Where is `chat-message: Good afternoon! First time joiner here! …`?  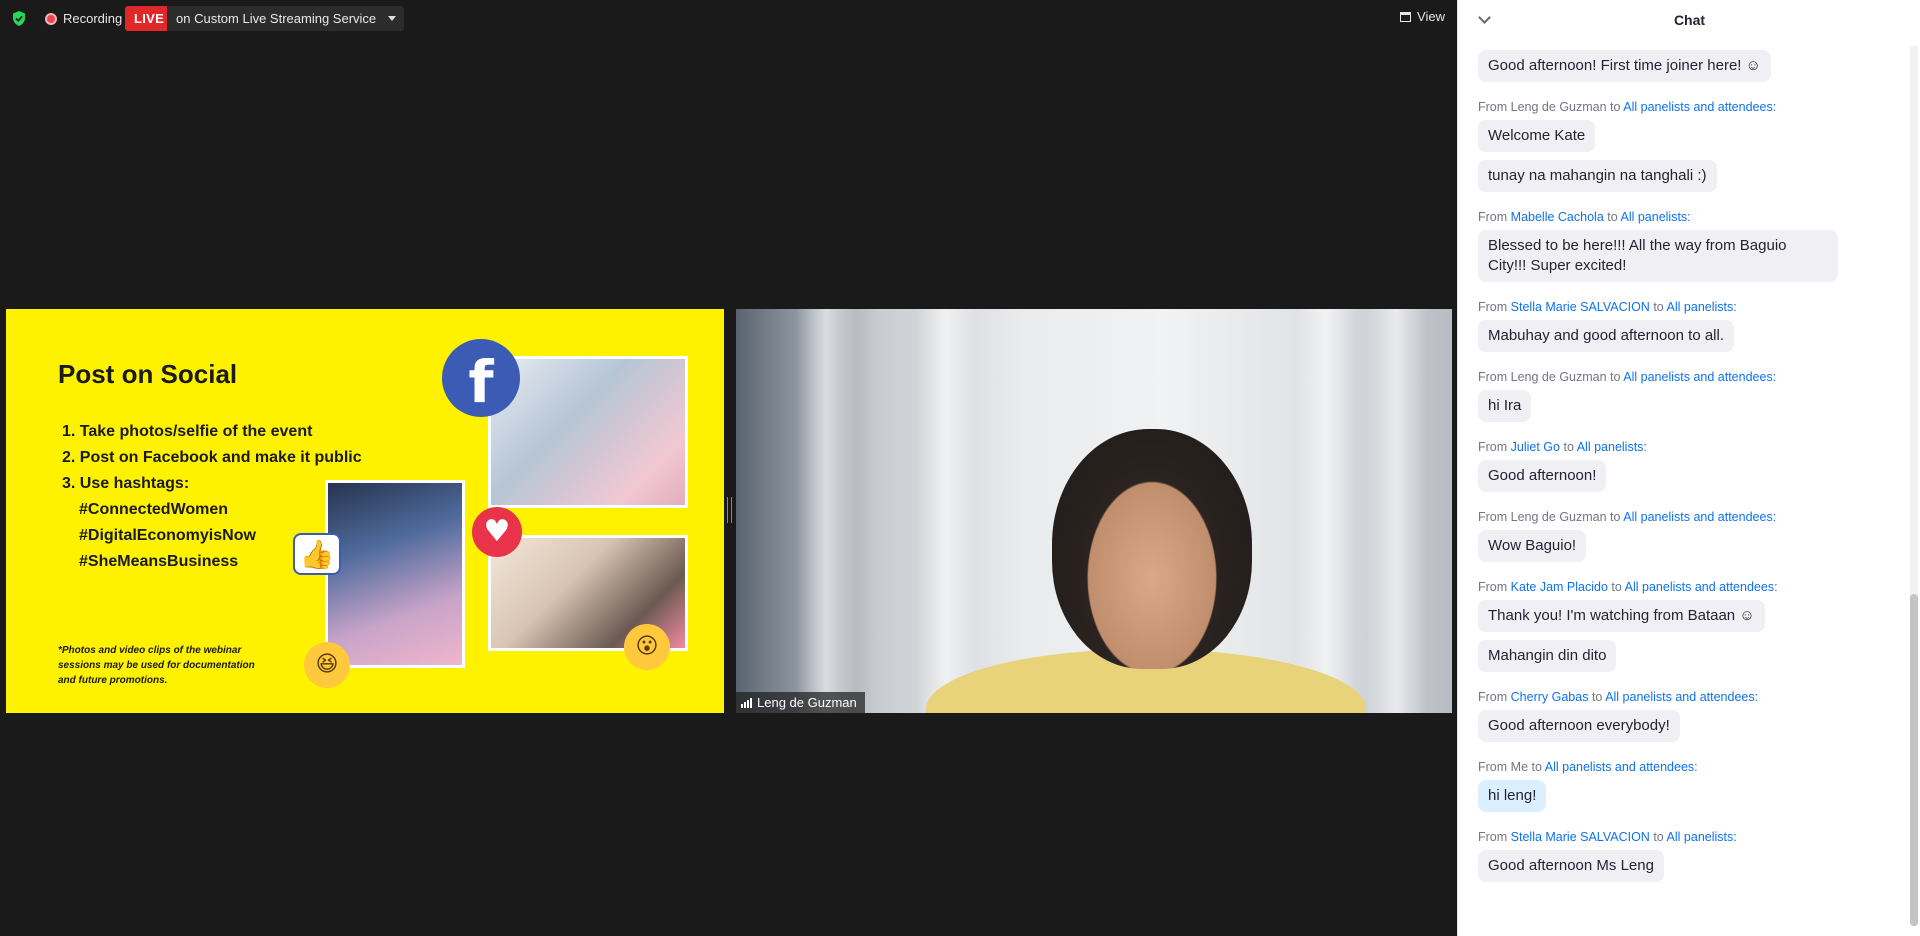
chat-message: Good afternoon! First time joiner here! … is located at coordinates (1683, 70).